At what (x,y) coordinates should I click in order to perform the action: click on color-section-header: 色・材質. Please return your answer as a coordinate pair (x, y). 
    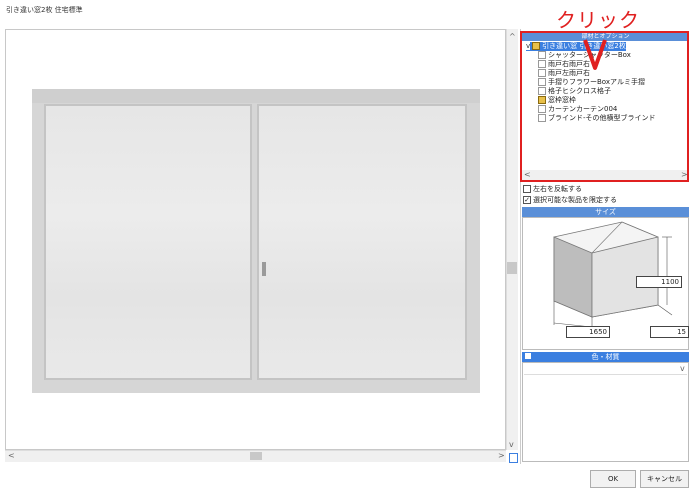
    Looking at the image, I should click on (605, 357).